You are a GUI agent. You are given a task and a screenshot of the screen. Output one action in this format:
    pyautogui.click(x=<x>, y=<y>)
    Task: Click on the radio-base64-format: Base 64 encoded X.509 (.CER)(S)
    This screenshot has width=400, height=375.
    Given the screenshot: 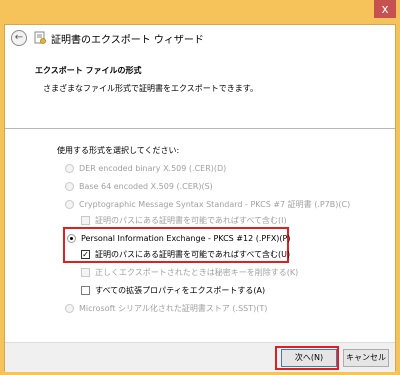 What is the action you would take?
    pyautogui.click(x=139, y=186)
    